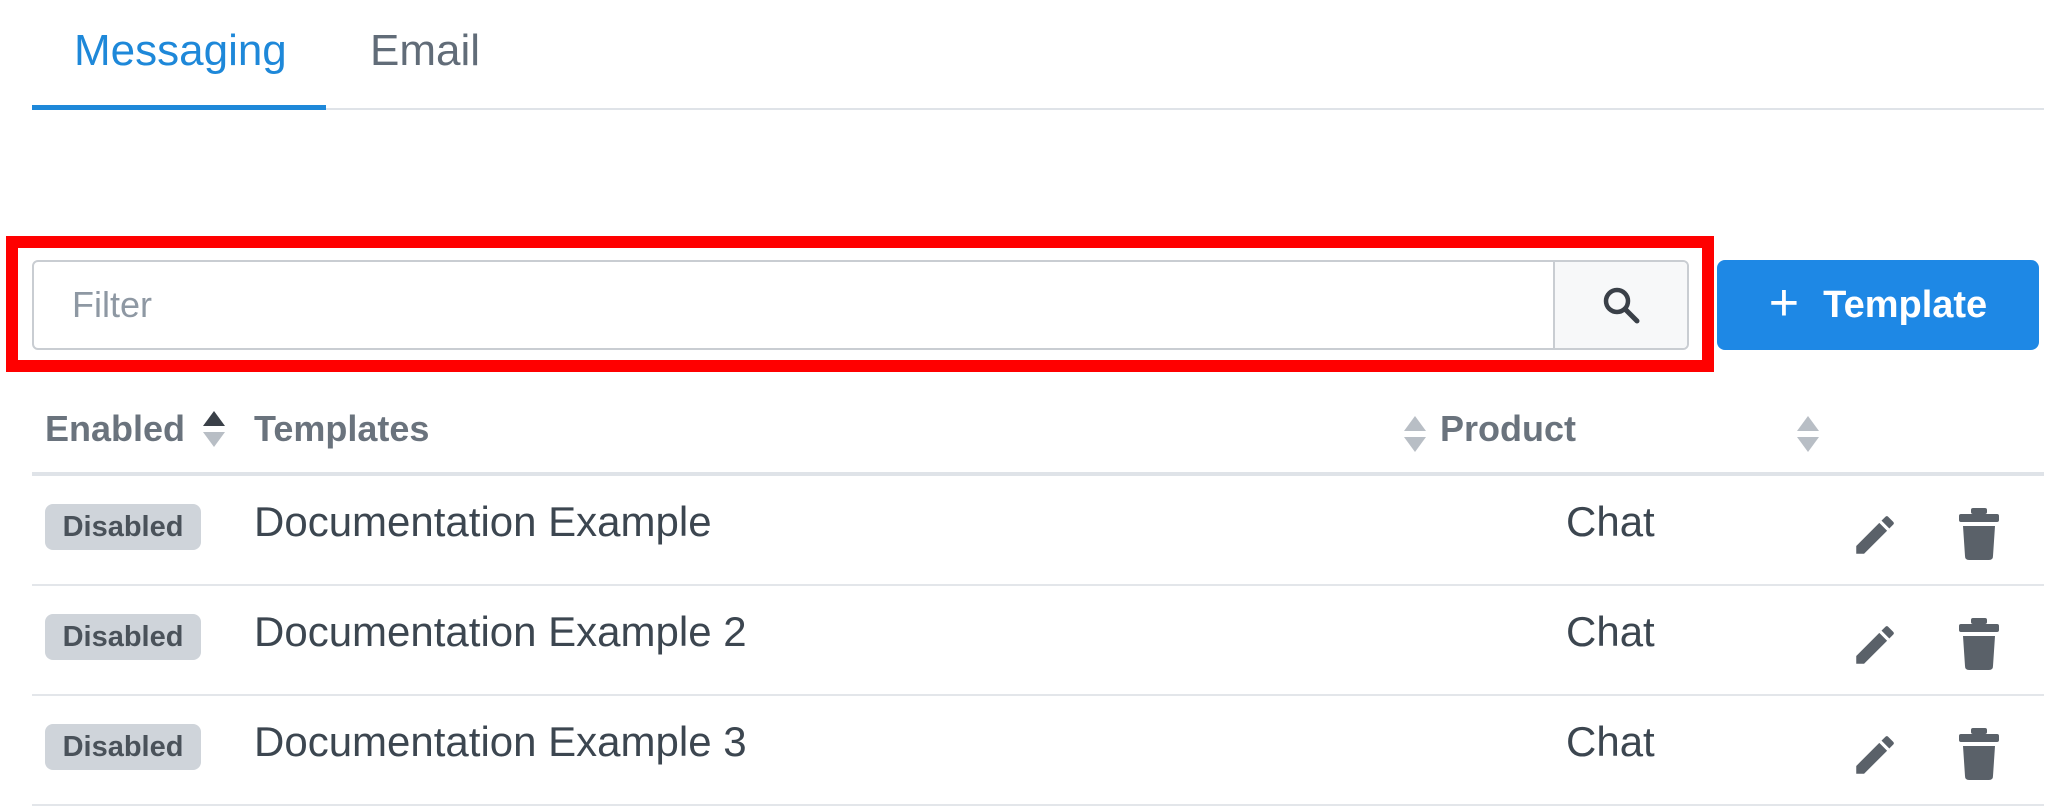 This screenshot has width=2068, height=809. I want to click on add-template-button: + Template, so click(1878, 305).